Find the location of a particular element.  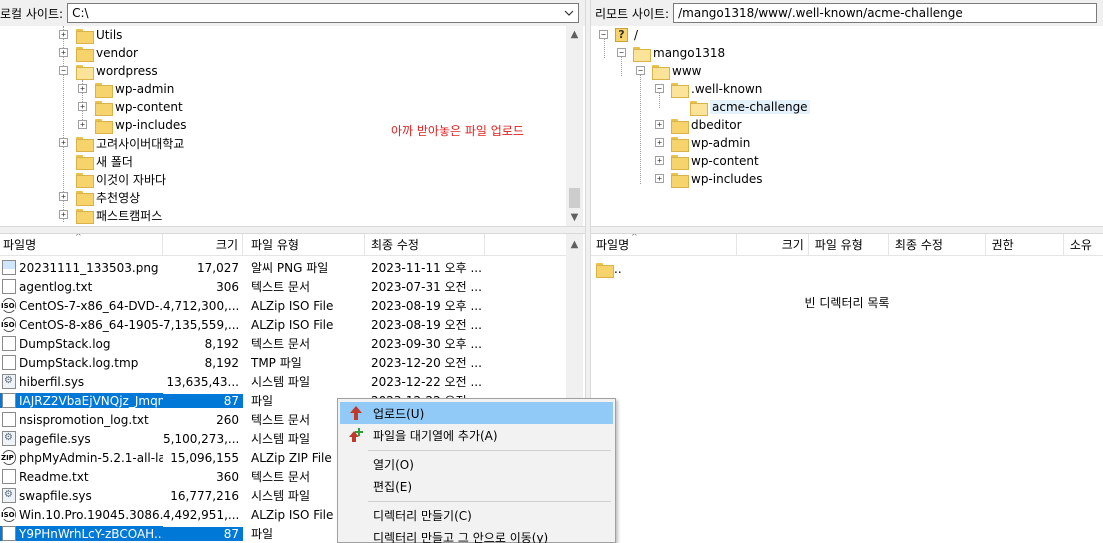

remote-tree-wp-includes: wp-includes is located at coordinates (717, 179).